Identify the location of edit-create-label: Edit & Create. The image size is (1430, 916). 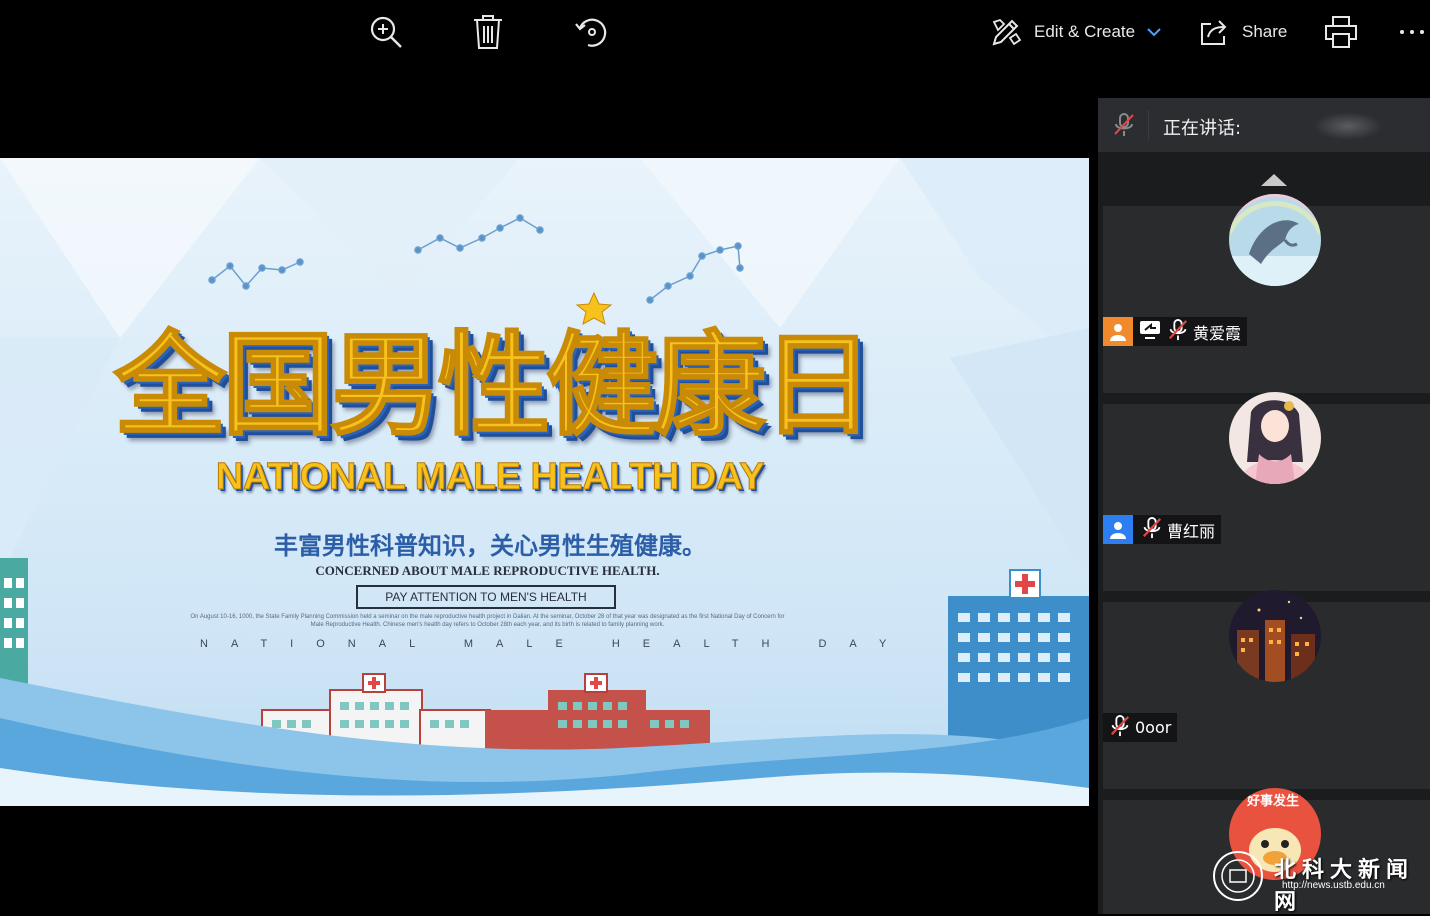
(1085, 31).